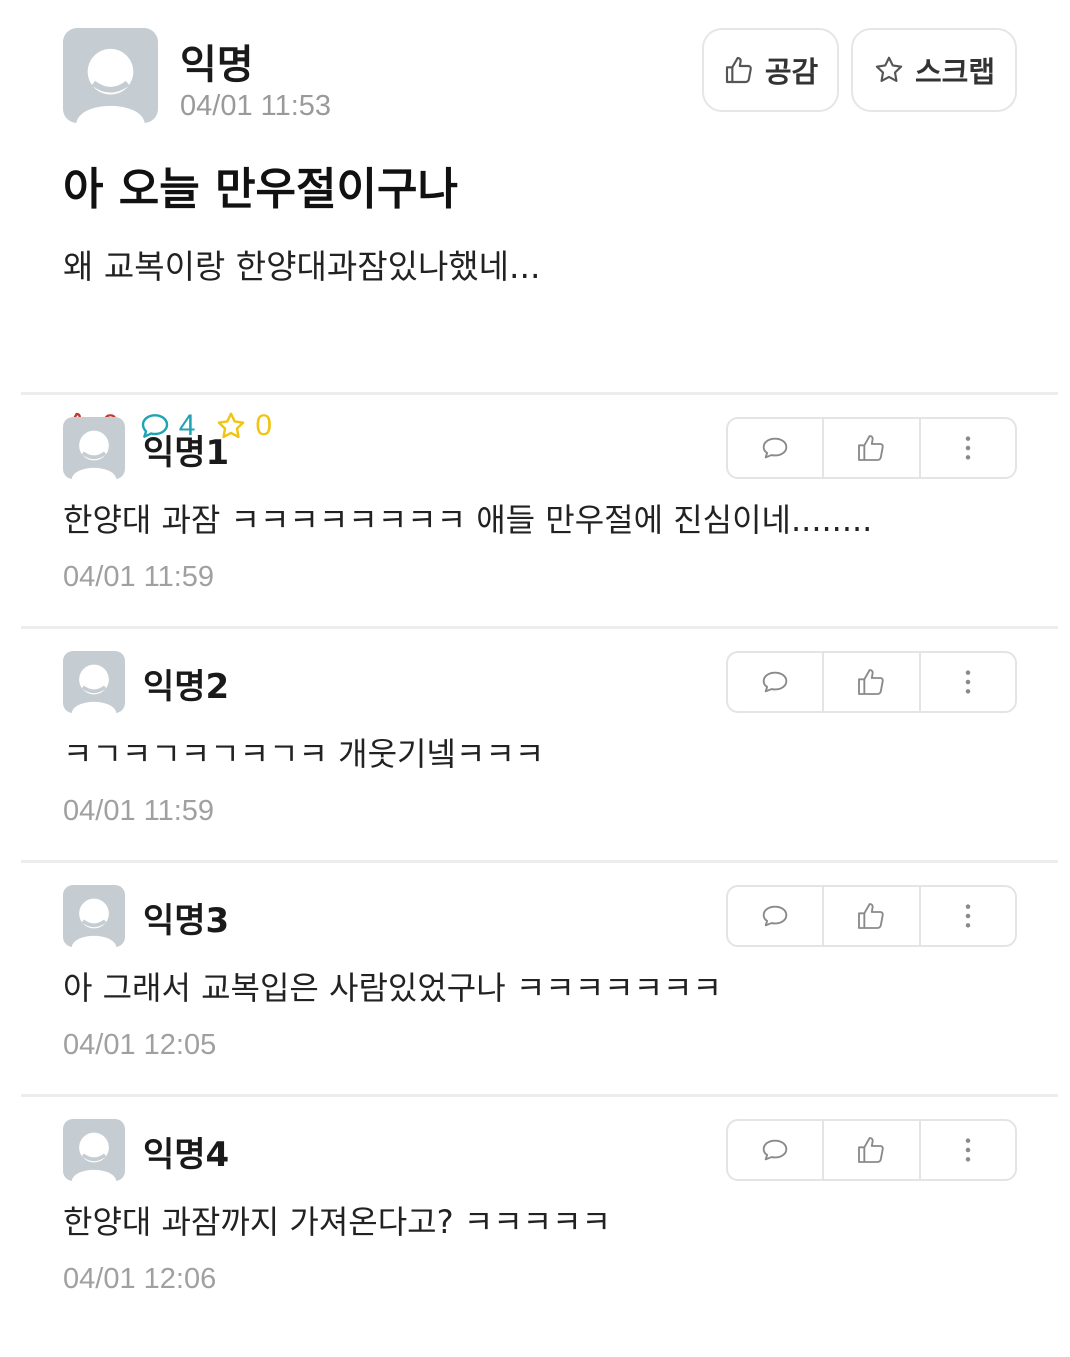  I want to click on comment-text: 아 그래서 교복입은 사람있었구나 ㅋㅋㅋㅋㅋㅋㅋ, so click(392, 988).